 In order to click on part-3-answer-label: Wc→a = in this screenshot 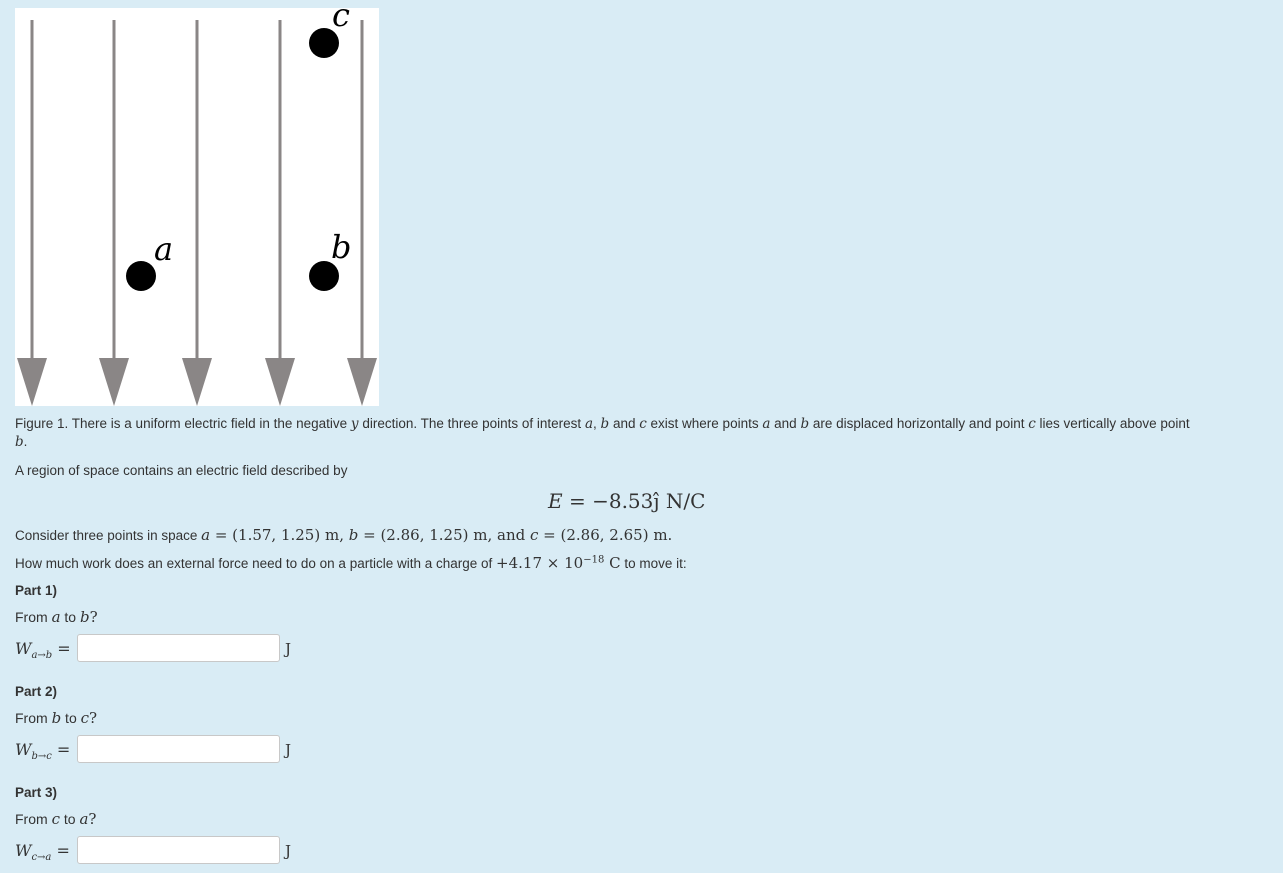, I will do `click(42, 852)`.